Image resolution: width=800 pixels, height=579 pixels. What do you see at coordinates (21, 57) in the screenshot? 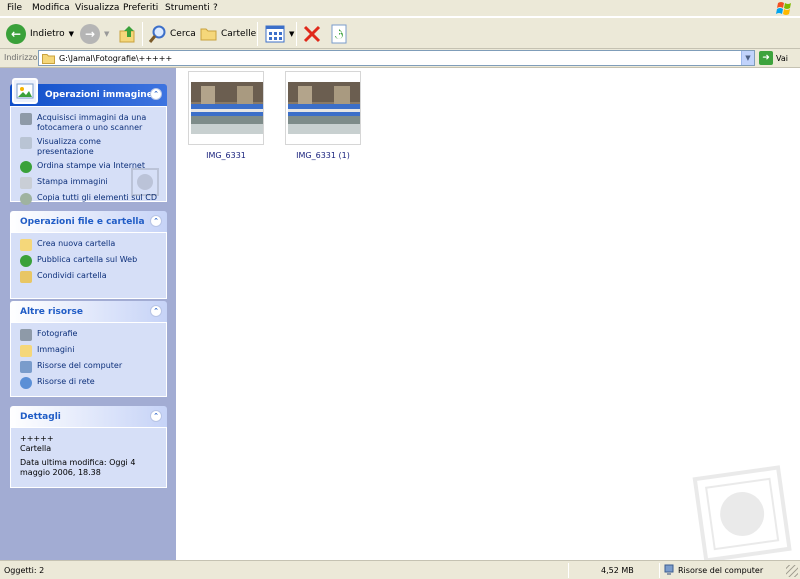
I see `address-label: Indirizzo` at bounding box center [21, 57].